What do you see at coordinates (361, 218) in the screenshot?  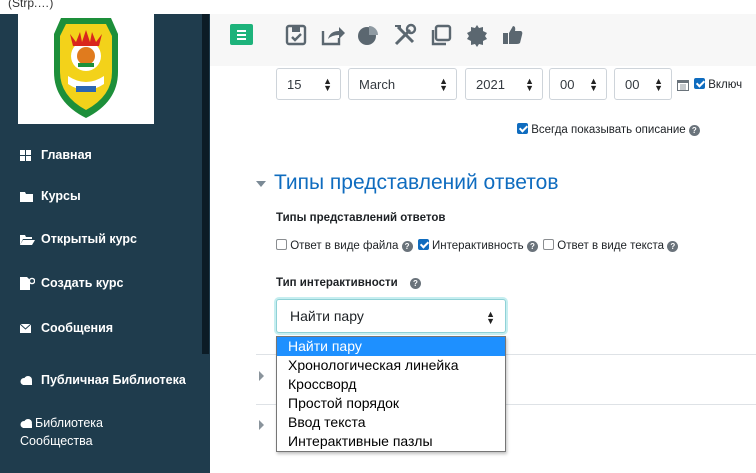 I see `submission-types-label: Типы представлений ответов` at bounding box center [361, 218].